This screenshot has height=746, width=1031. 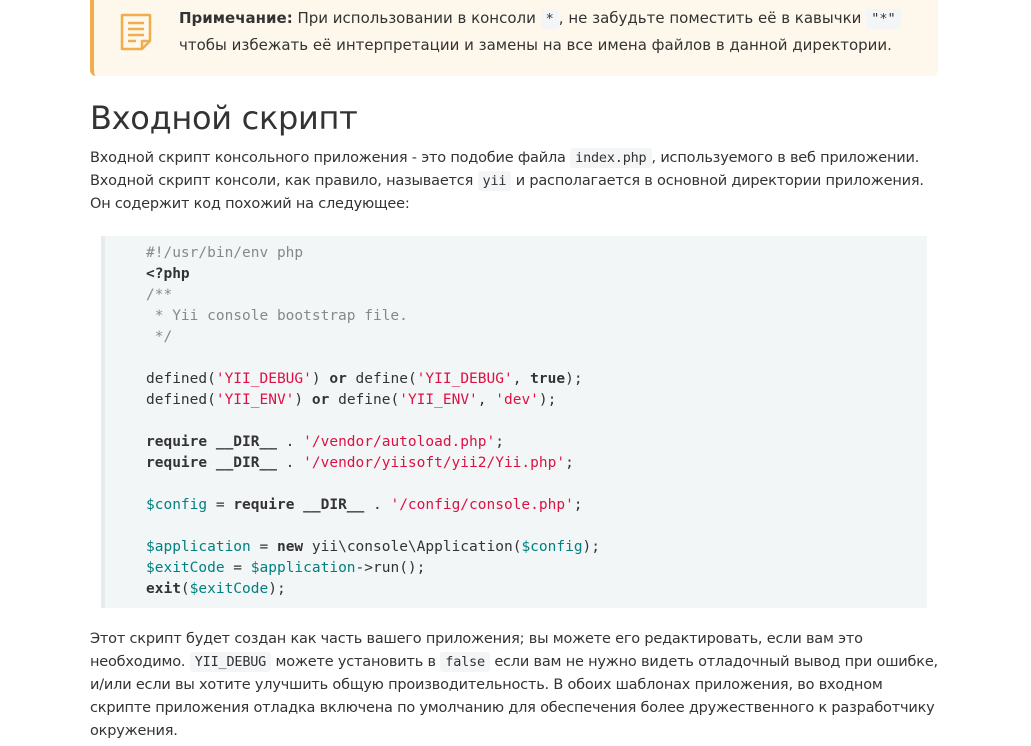 I want to click on note-icon, so click(x=136, y=32).